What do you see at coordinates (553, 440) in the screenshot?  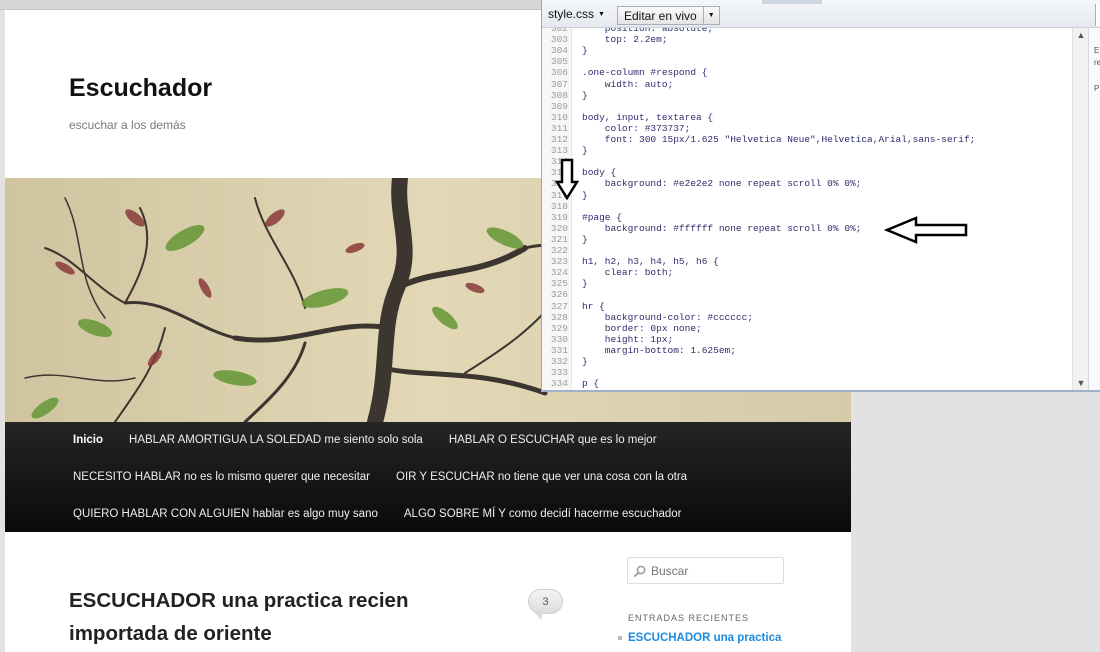 I see `nav-item-hablar-o-escuchar: HABLAR O ESCUCHAR que es lo mejor` at bounding box center [553, 440].